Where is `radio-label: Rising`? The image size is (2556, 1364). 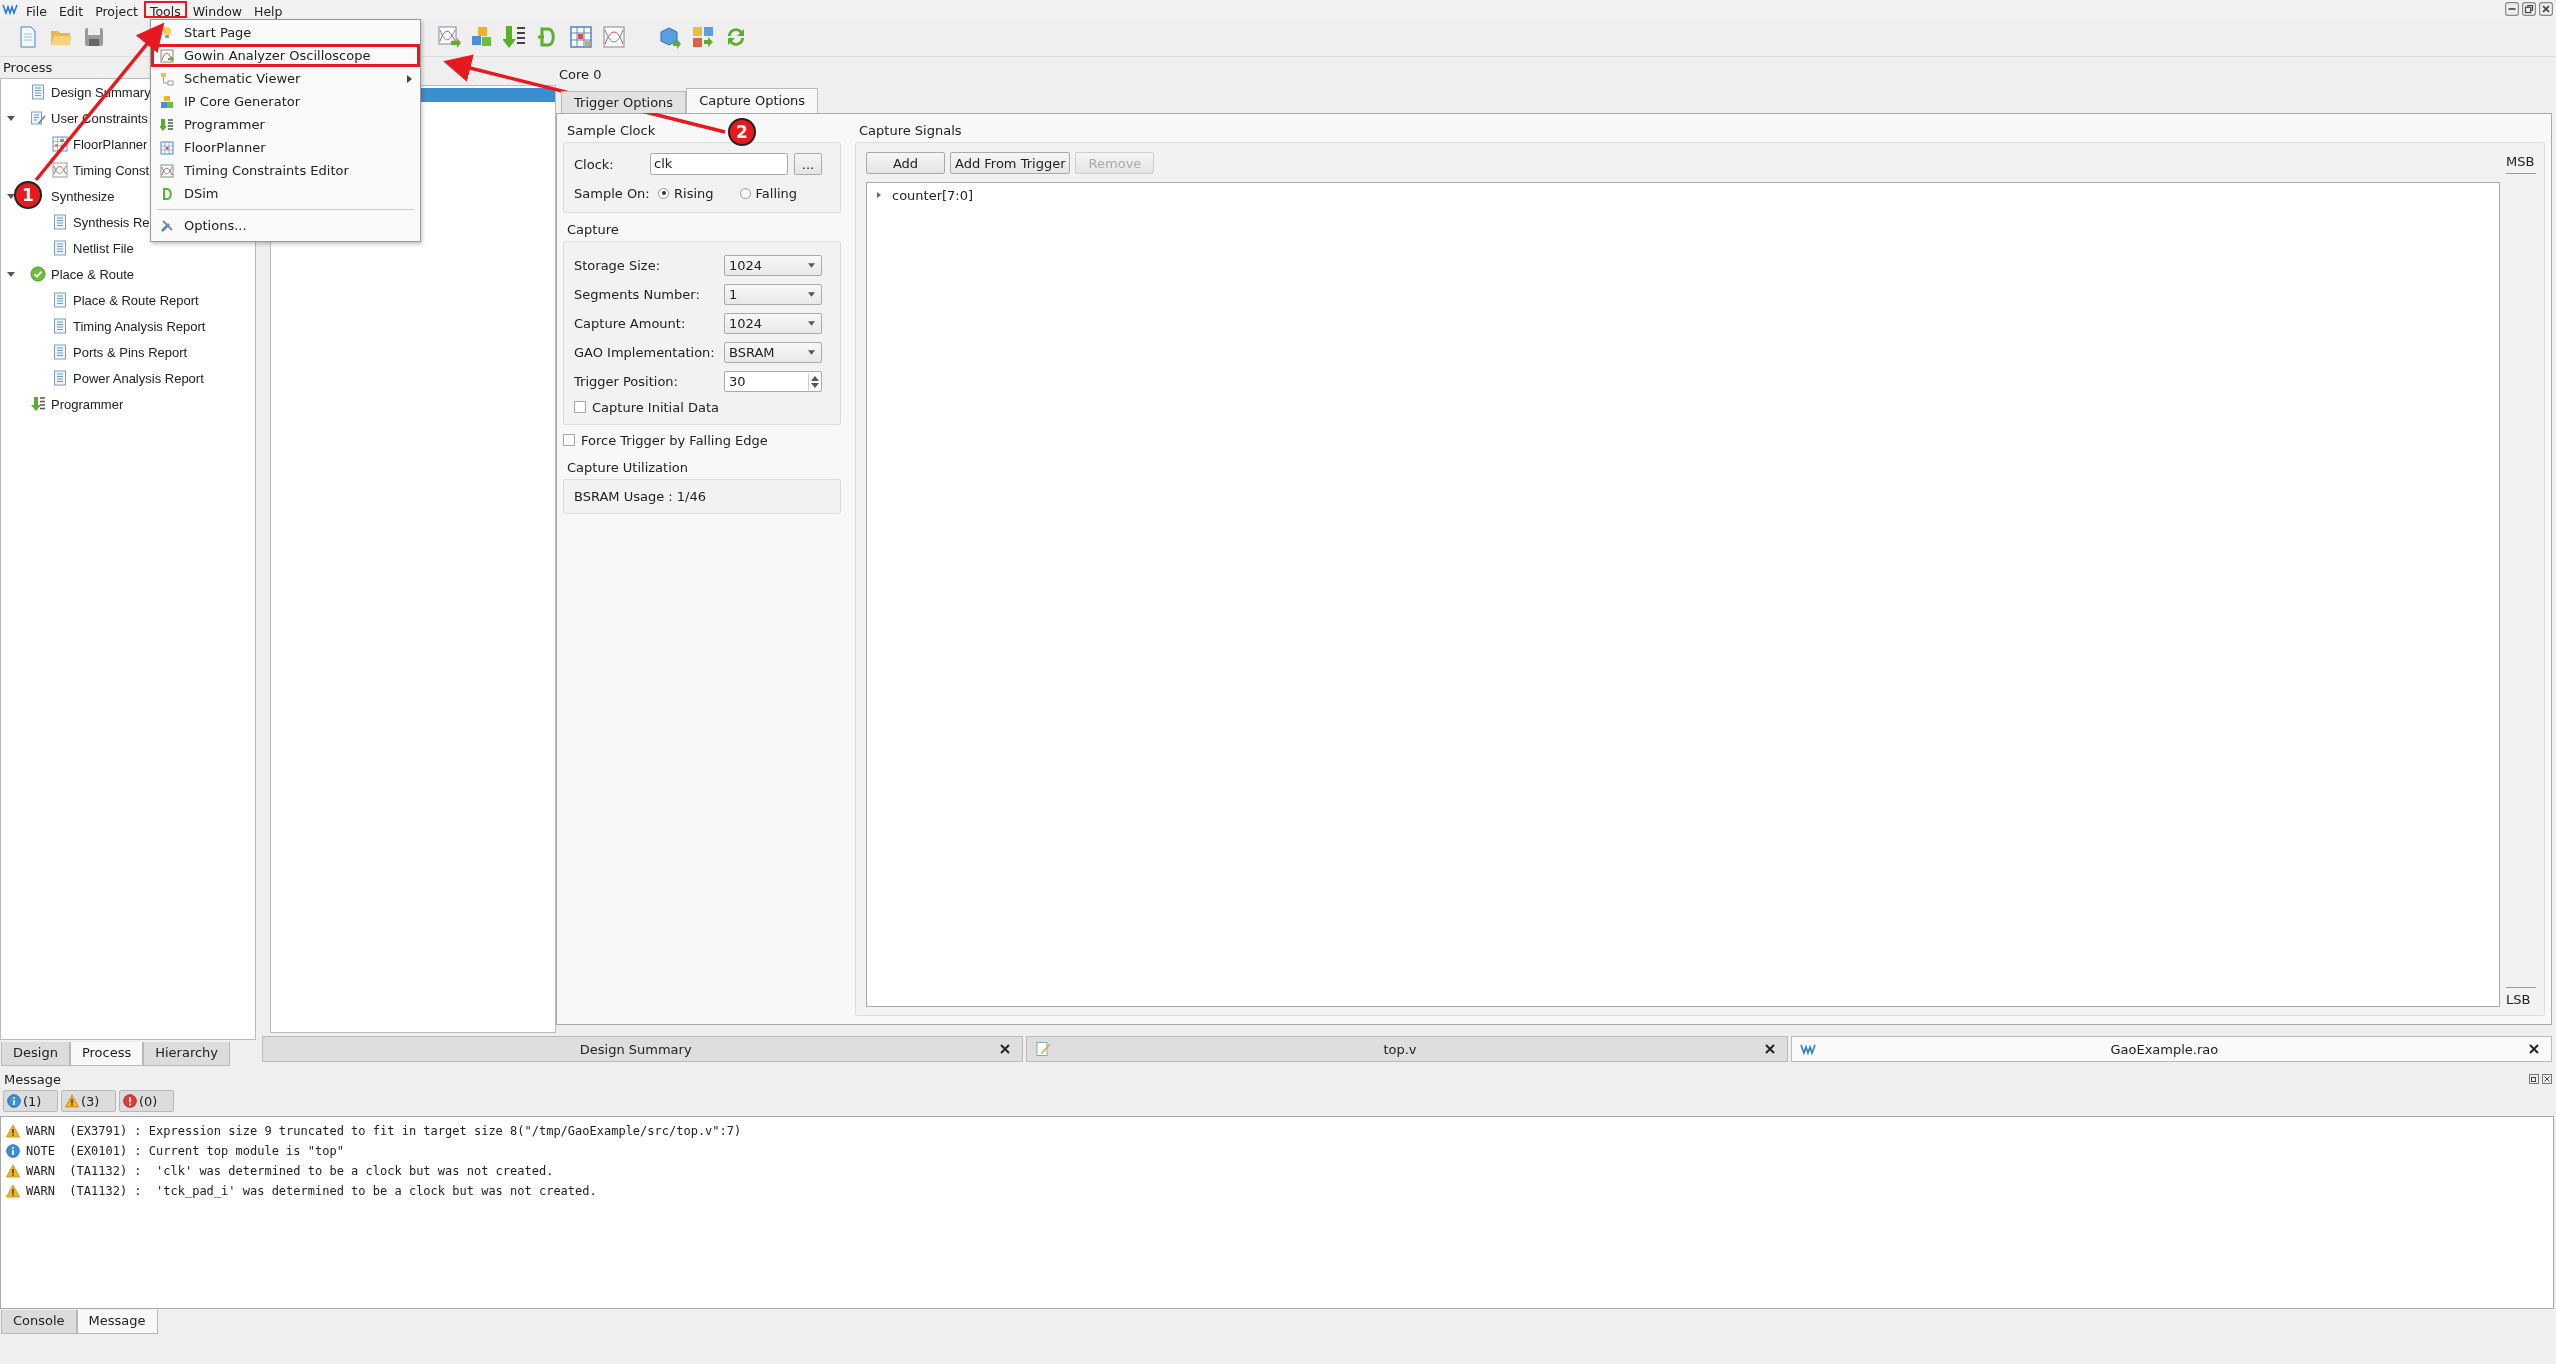 radio-label: Rising is located at coordinates (694, 193).